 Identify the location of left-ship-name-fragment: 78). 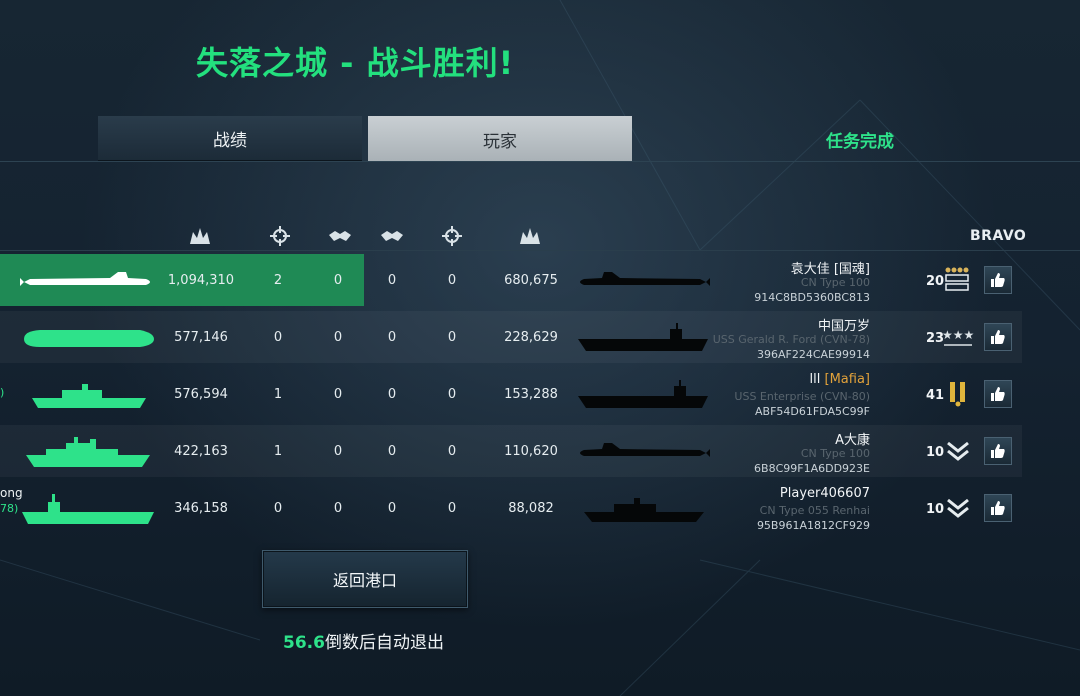
(9, 508).